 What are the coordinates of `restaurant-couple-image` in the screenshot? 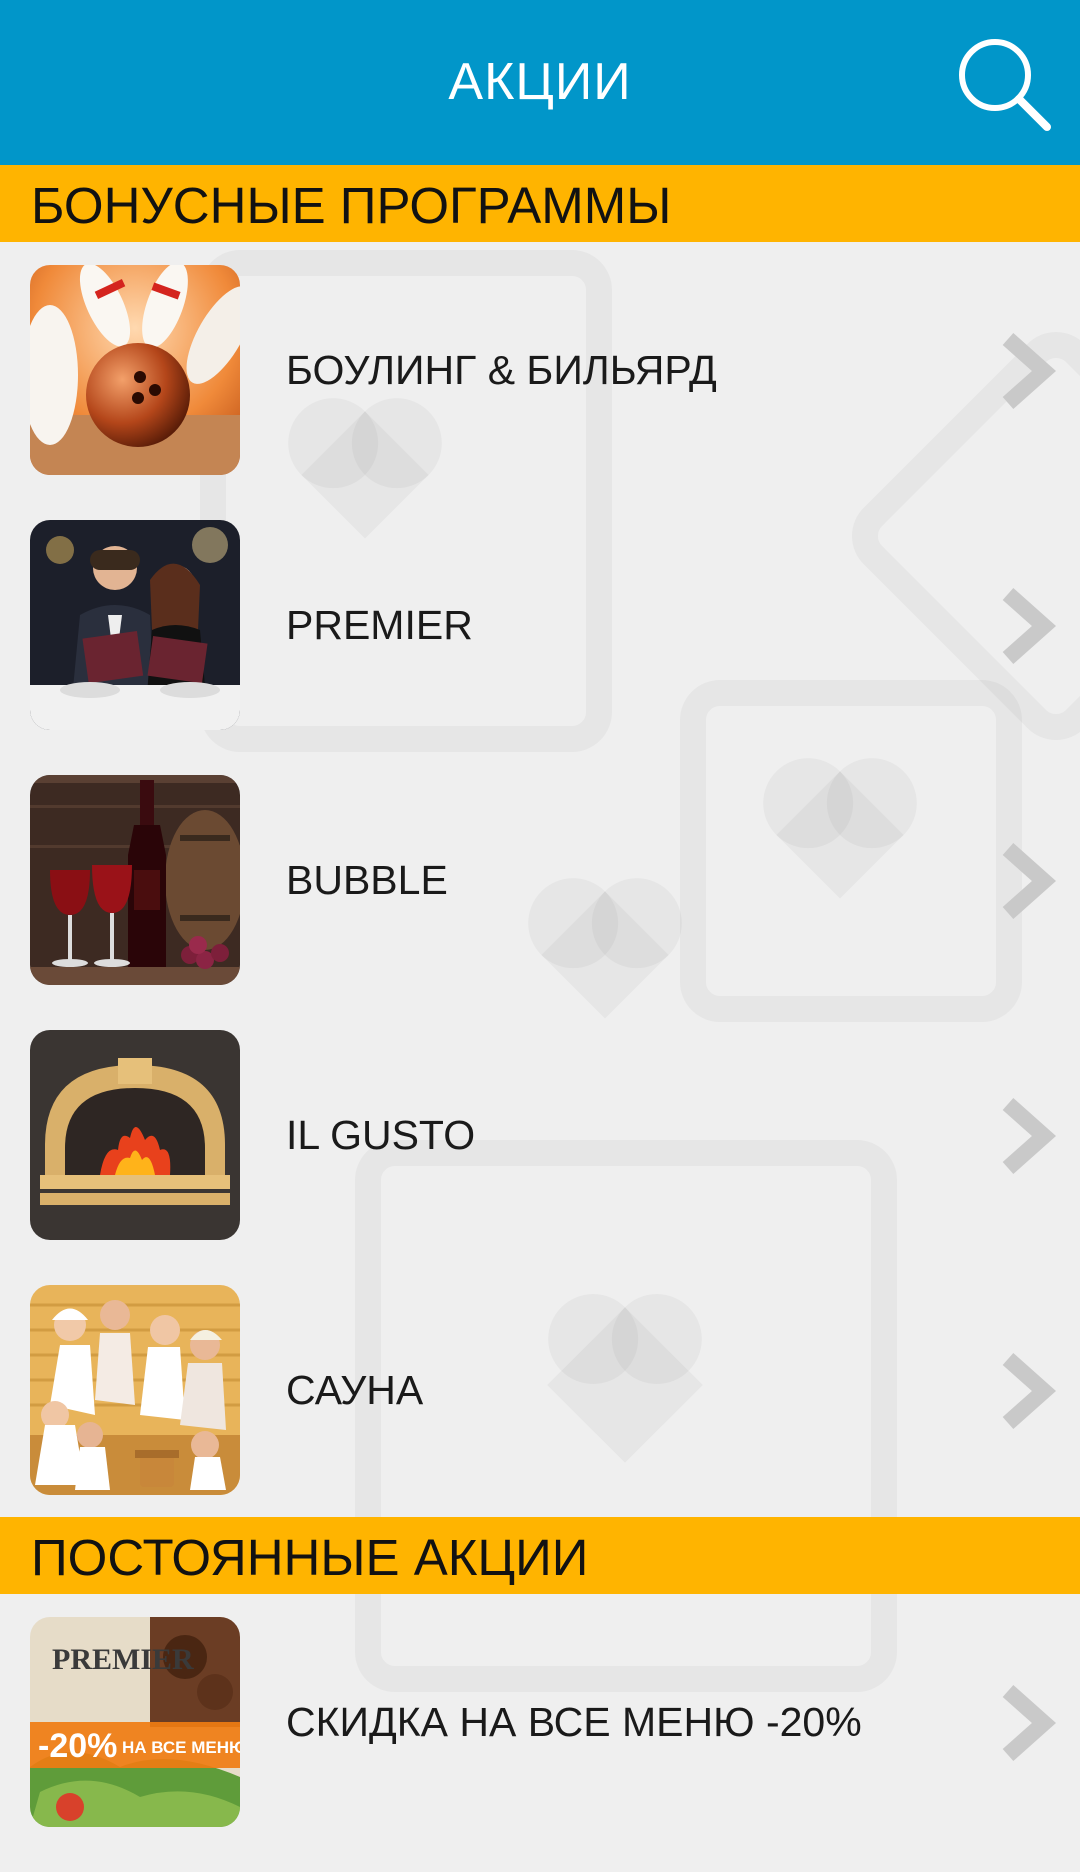 It's located at (135, 625).